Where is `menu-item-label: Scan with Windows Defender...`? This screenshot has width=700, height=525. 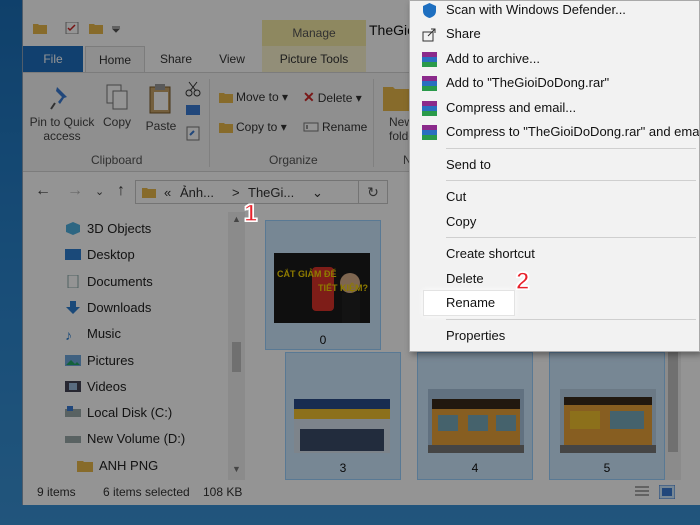 menu-item-label: Scan with Windows Defender... is located at coordinates (536, 9).